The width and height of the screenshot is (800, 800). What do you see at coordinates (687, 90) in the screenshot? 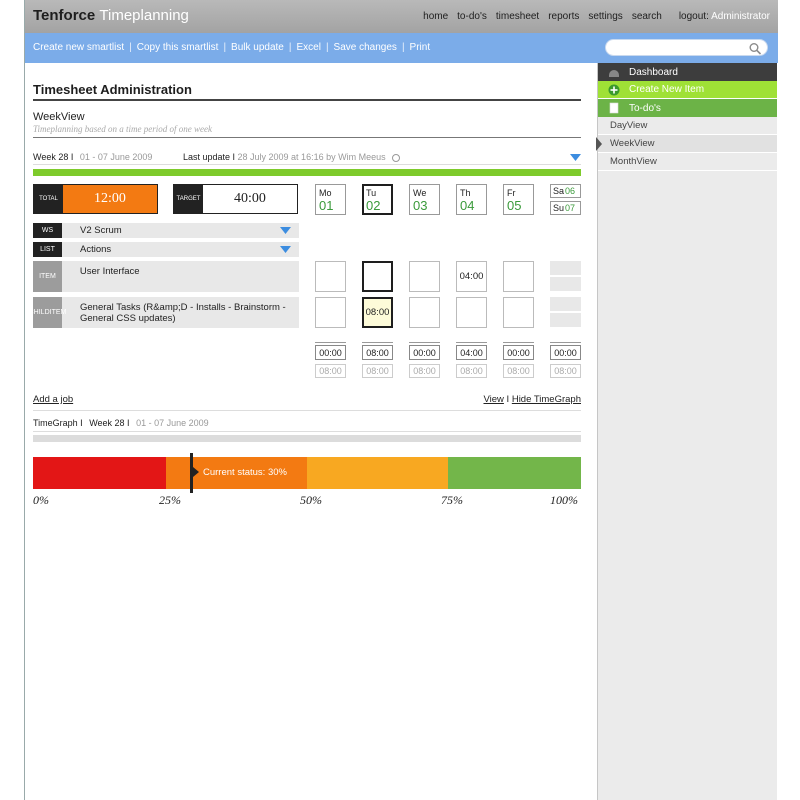
I see `sidebar-item-create-new-item: Create New Item` at bounding box center [687, 90].